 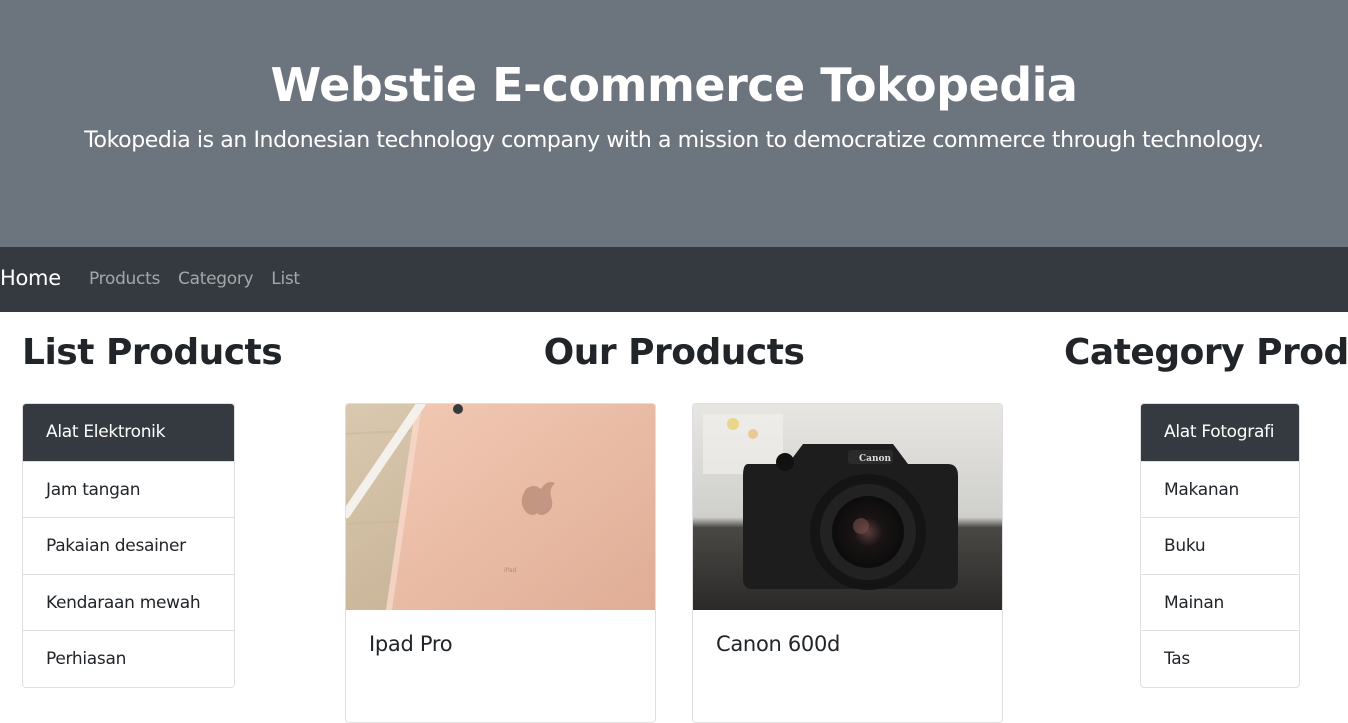 What do you see at coordinates (1206, 352) in the screenshot?
I see `category-product-title: Category Product` at bounding box center [1206, 352].